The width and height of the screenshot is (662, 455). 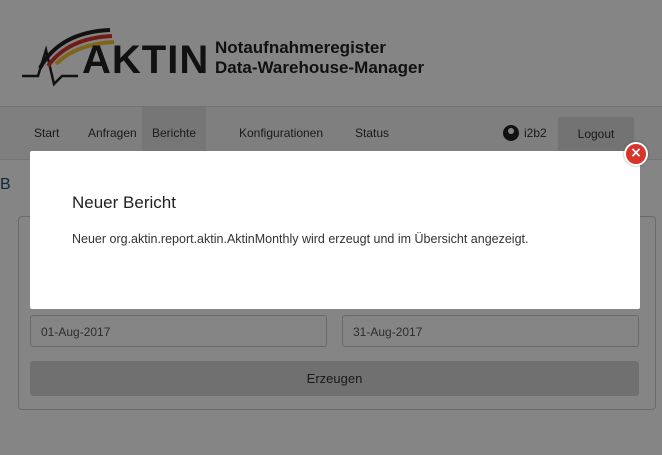 What do you see at coordinates (124, 202) in the screenshot?
I see `dialog-title: Neuer Bericht` at bounding box center [124, 202].